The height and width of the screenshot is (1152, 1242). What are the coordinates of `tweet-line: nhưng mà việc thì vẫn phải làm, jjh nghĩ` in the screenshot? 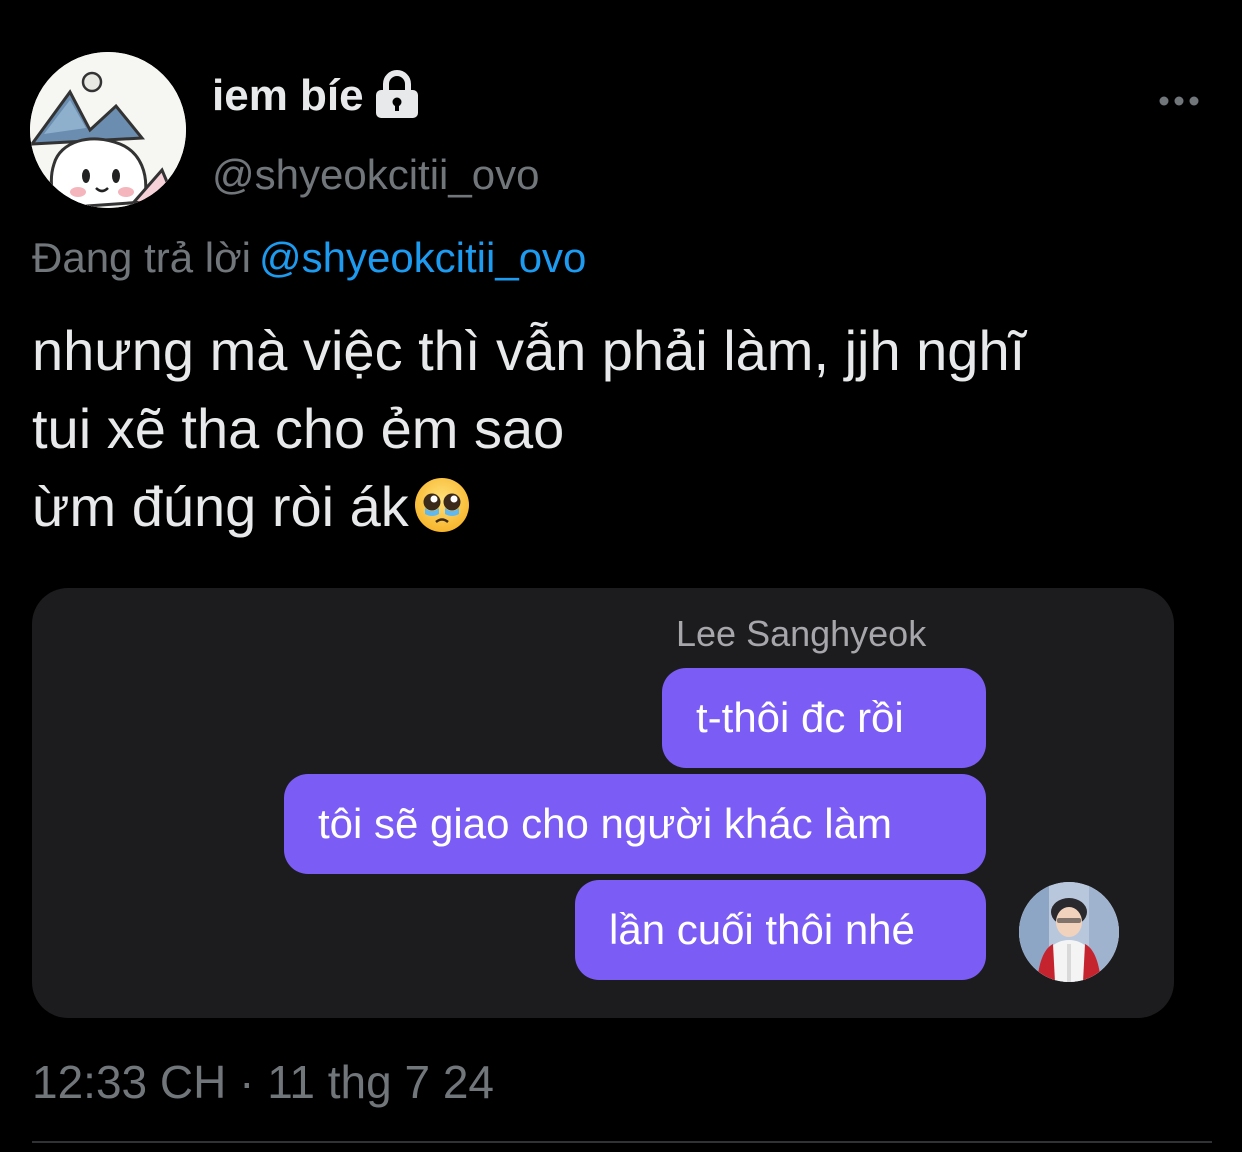 It's located at (529, 350).